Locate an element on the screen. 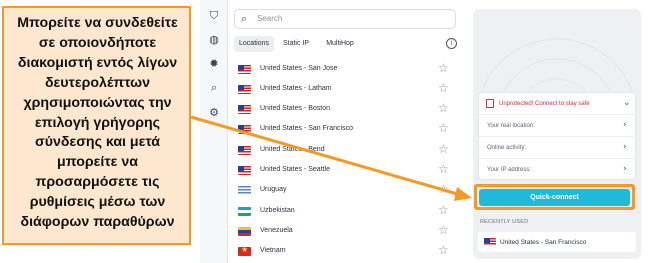  nav-rail: ⛉ ◍ ✹ ⌕ ⚙ is located at coordinates (214, 131).